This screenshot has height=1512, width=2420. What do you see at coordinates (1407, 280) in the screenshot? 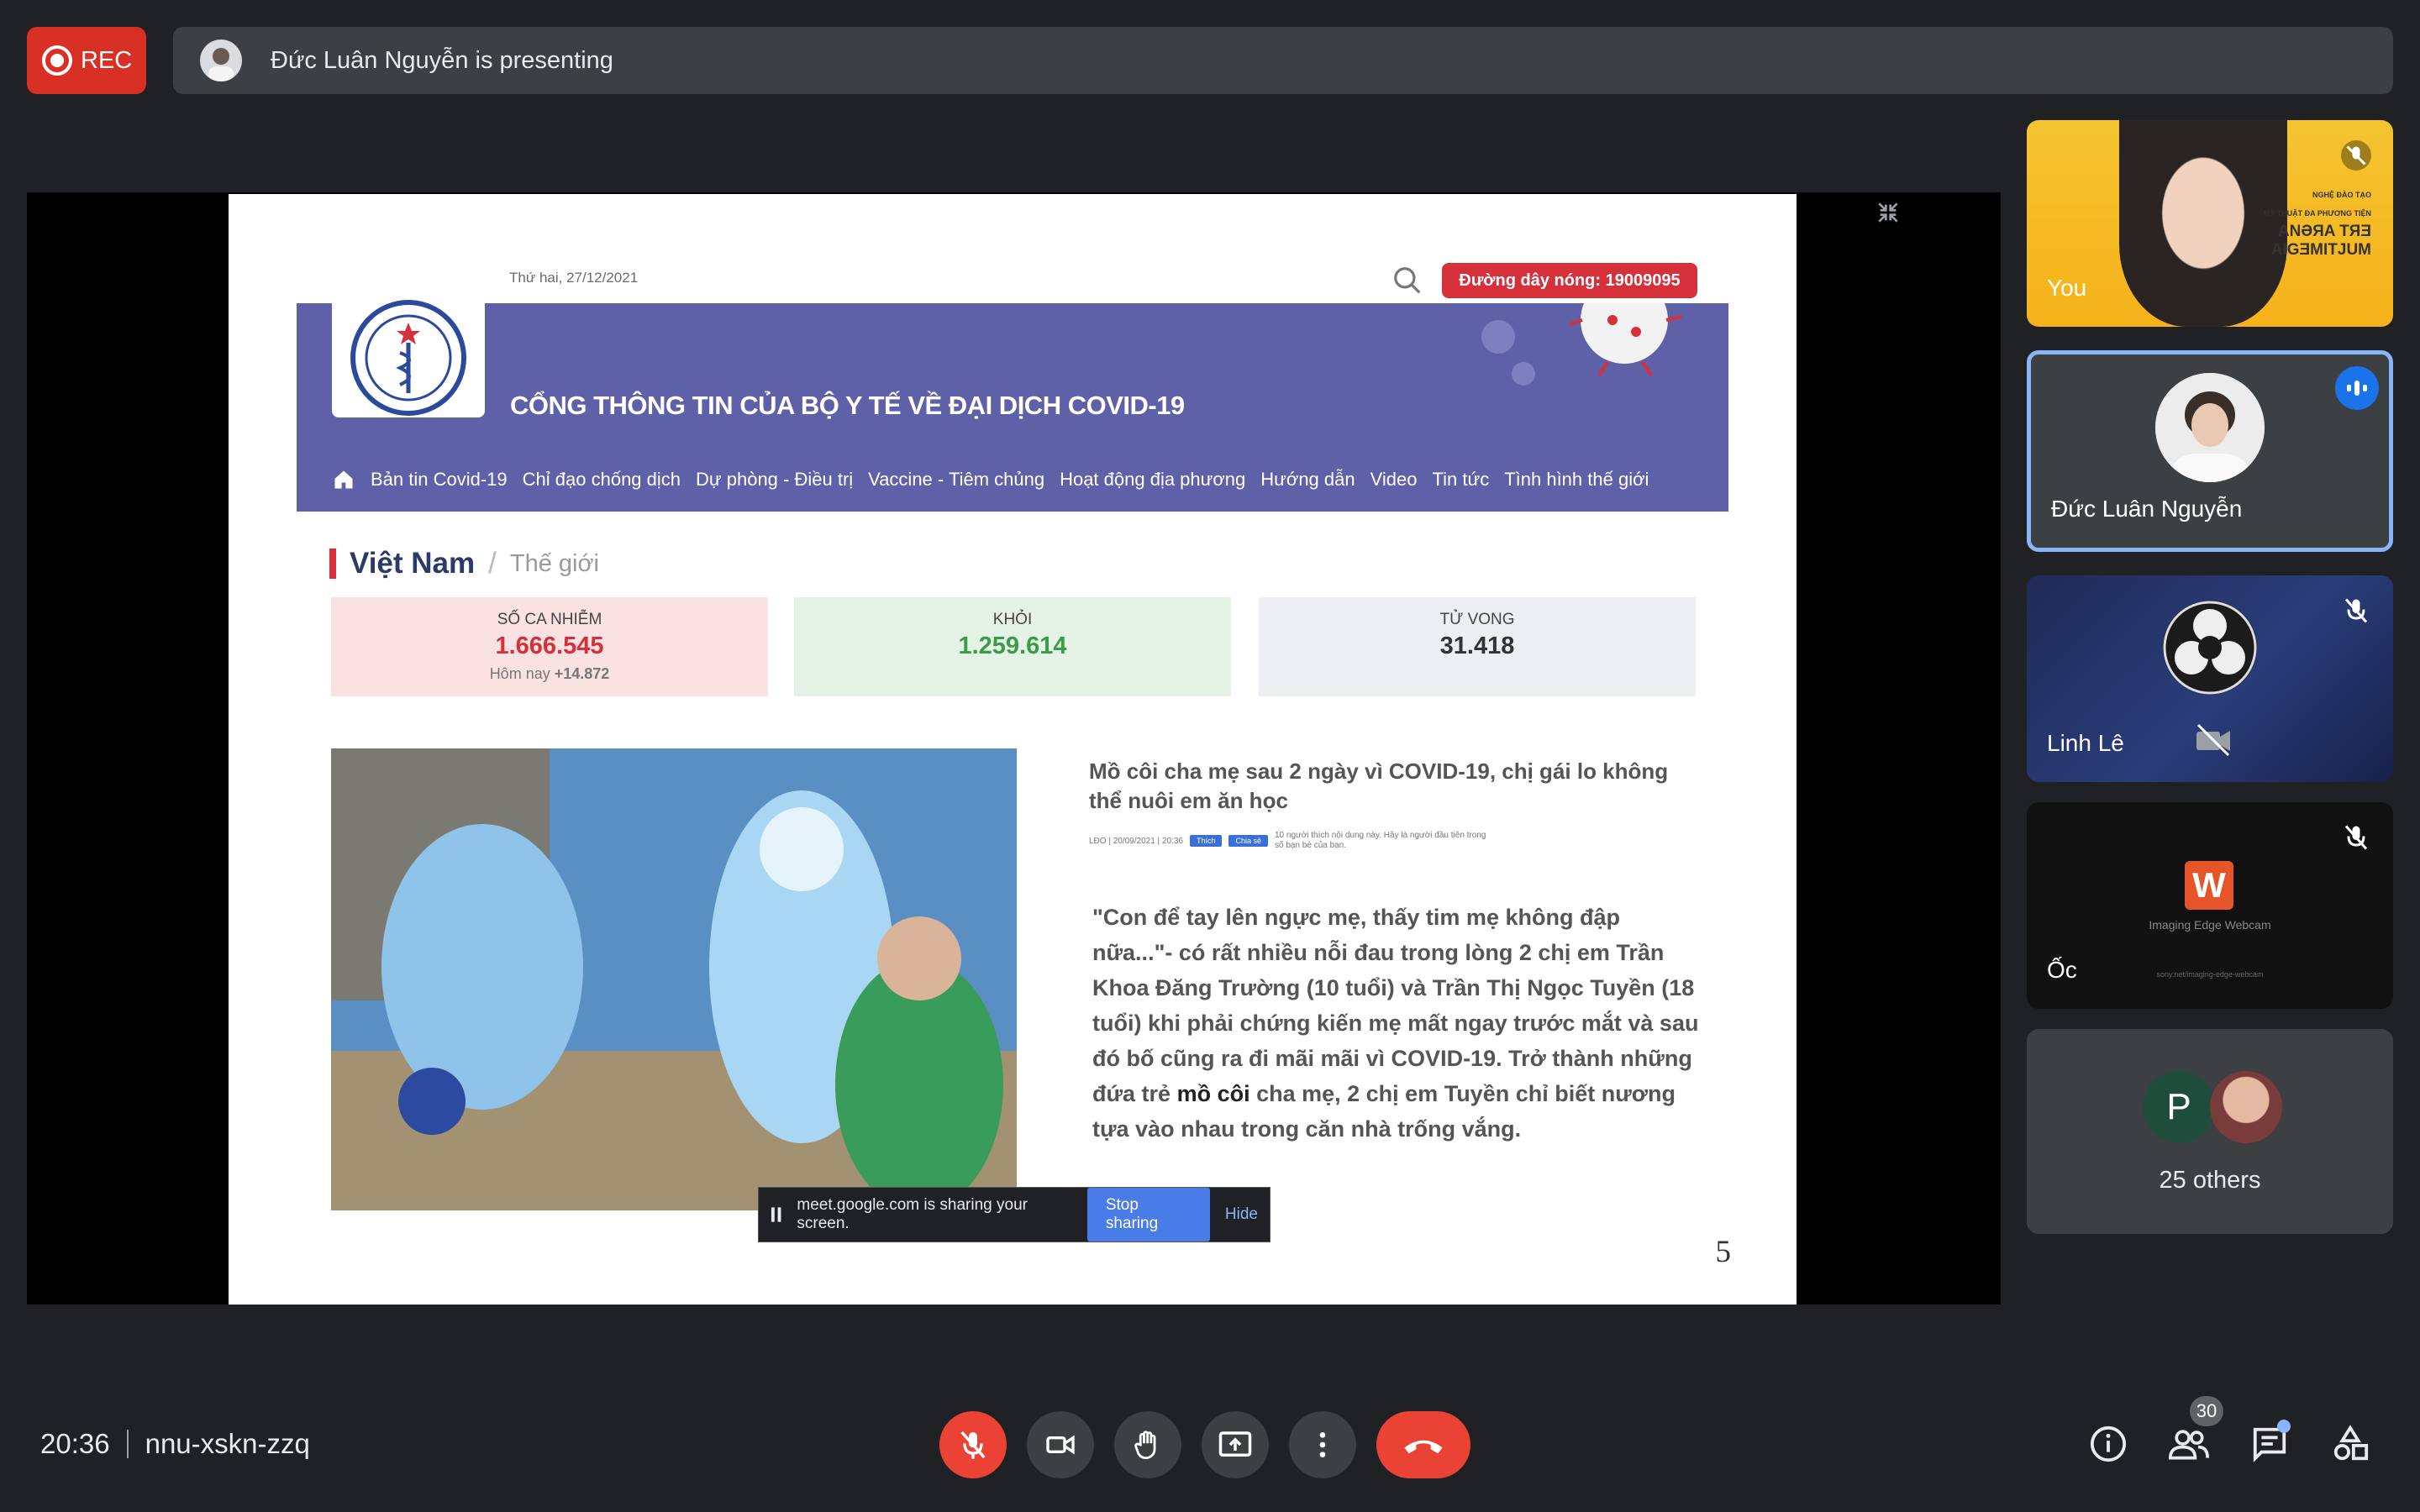
I see `search-icon` at bounding box center [1407, 280].